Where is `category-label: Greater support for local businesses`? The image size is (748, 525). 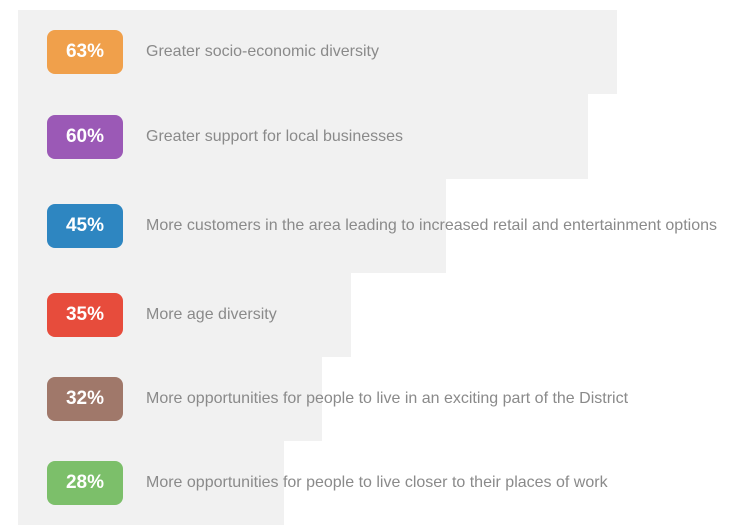 category-label: Greater support for local businesses is located at coordinates (275, 136).